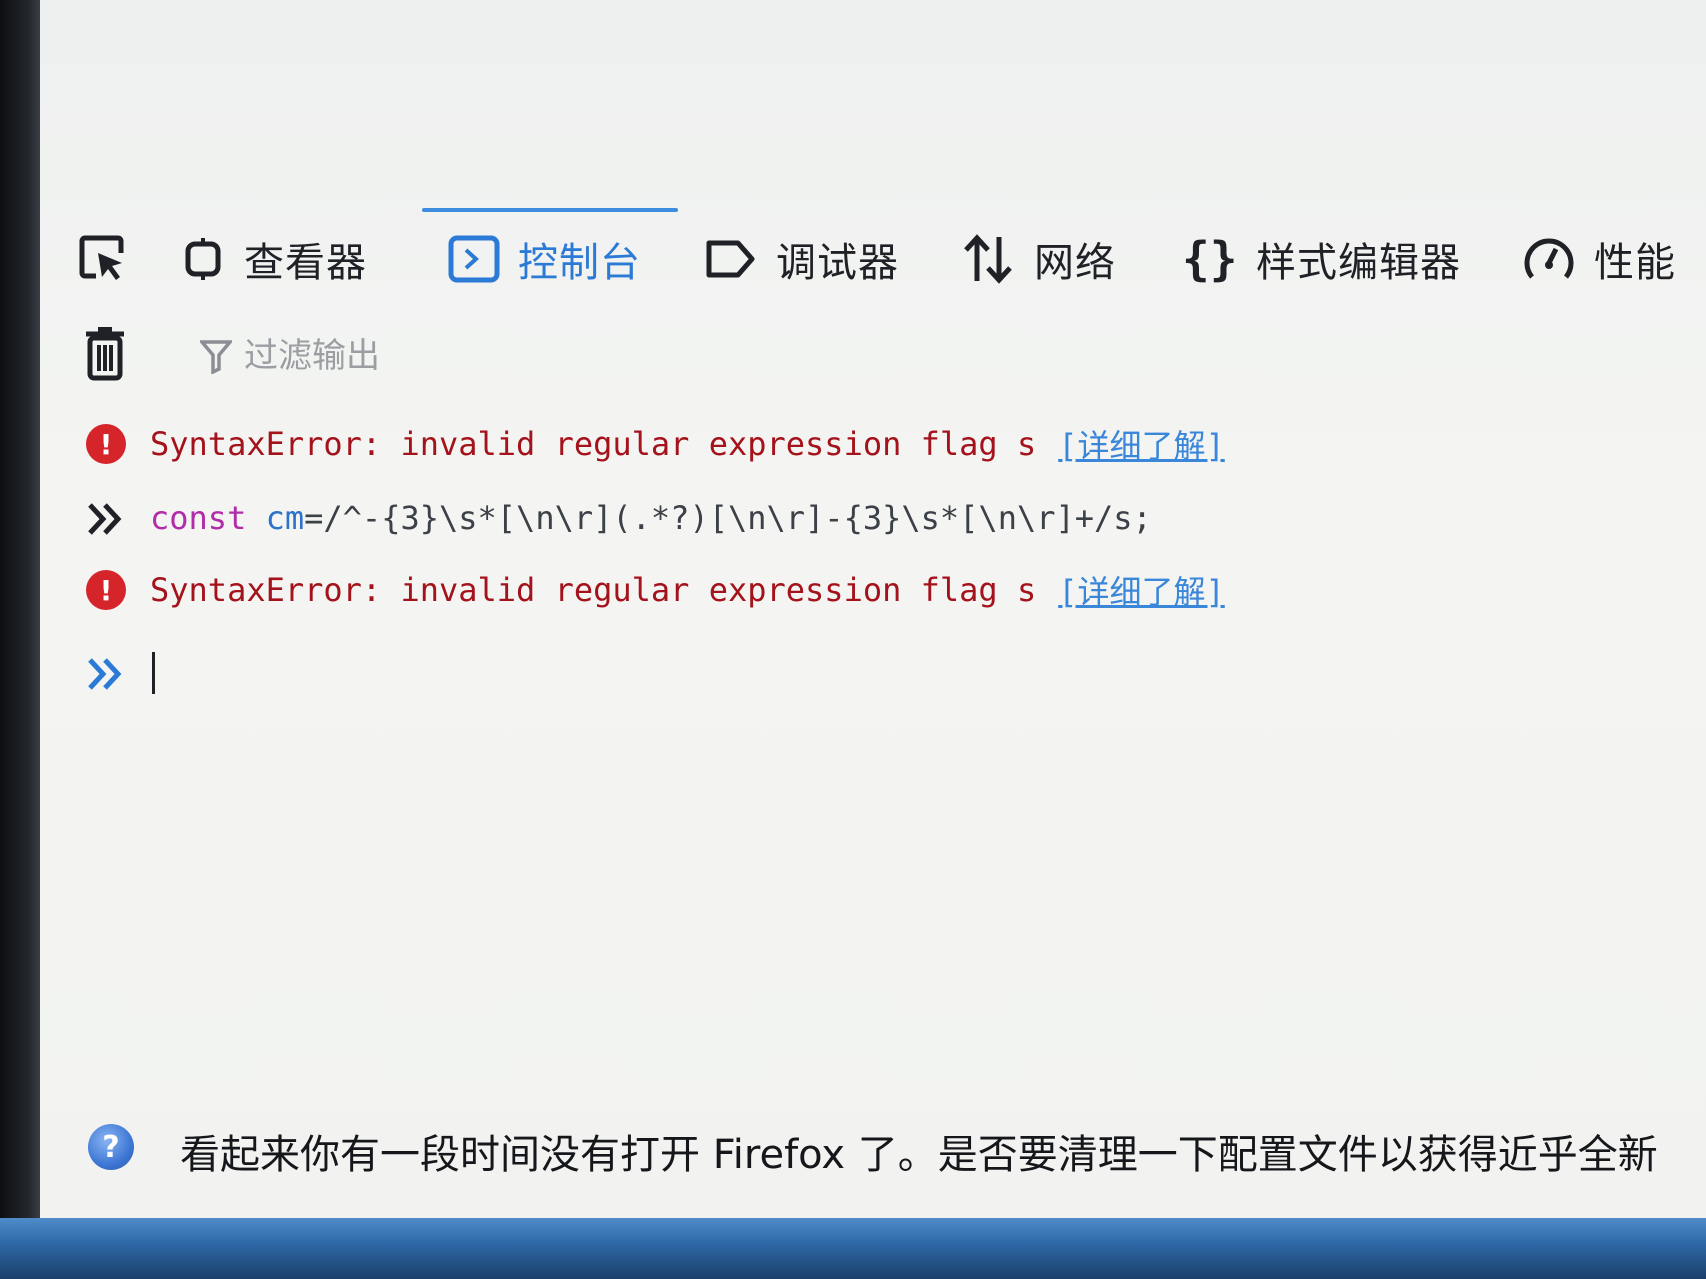  I want to click on style-editor-icon: {}, so click(1209, 259).